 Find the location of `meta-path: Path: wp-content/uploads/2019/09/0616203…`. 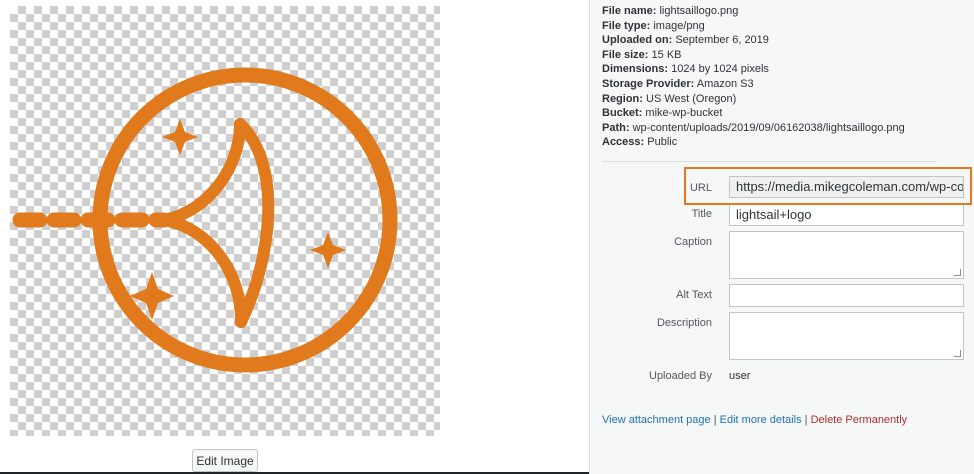

meta-path: Path: wp-content/uploads/2019/09/0616203… is located at coordinates (753, 127).